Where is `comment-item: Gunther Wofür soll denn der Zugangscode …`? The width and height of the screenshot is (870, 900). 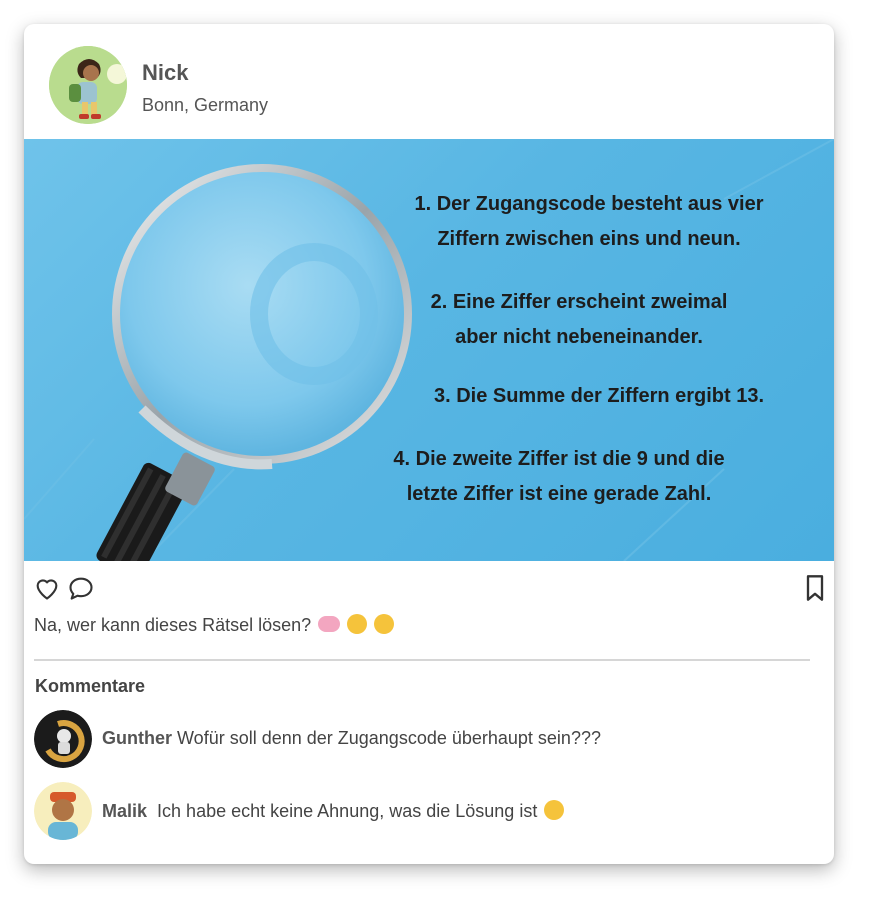
comment-item: Gunther Wofür soll denn der Zugangscode … is located at coordinates (424, 740).